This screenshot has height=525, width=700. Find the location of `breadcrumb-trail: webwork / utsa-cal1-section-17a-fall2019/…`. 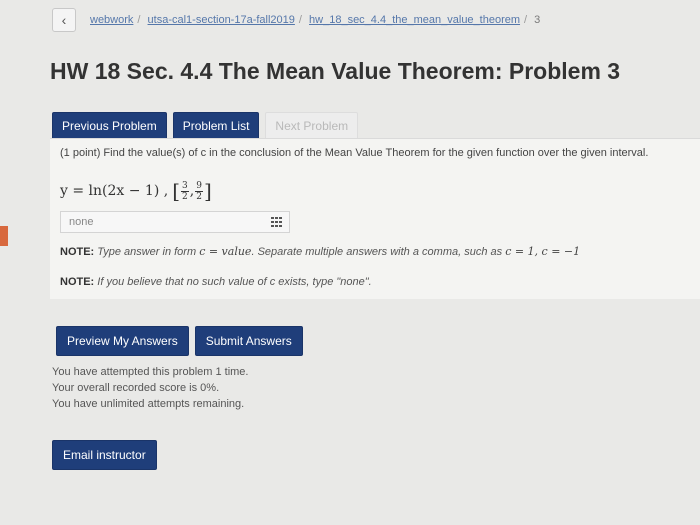

breadcrumb-trail: webwork / utsa-cal1-section-17a-fall2019/… is located at coordinates (315, 20).